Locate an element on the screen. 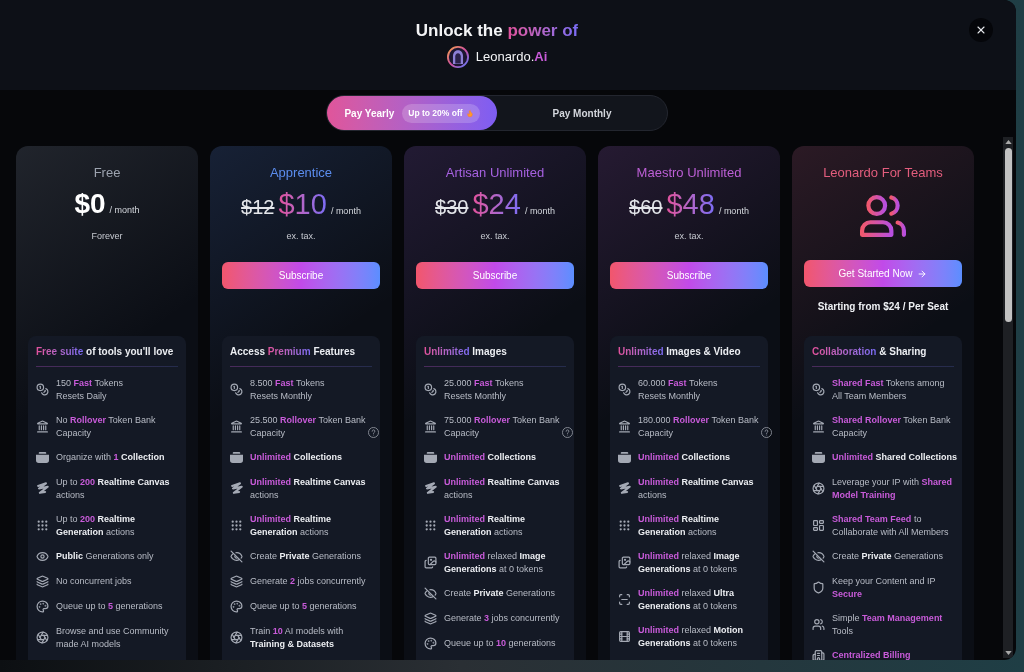 The image size is (1024, 672). close-button is located at coordinates (981, 30).